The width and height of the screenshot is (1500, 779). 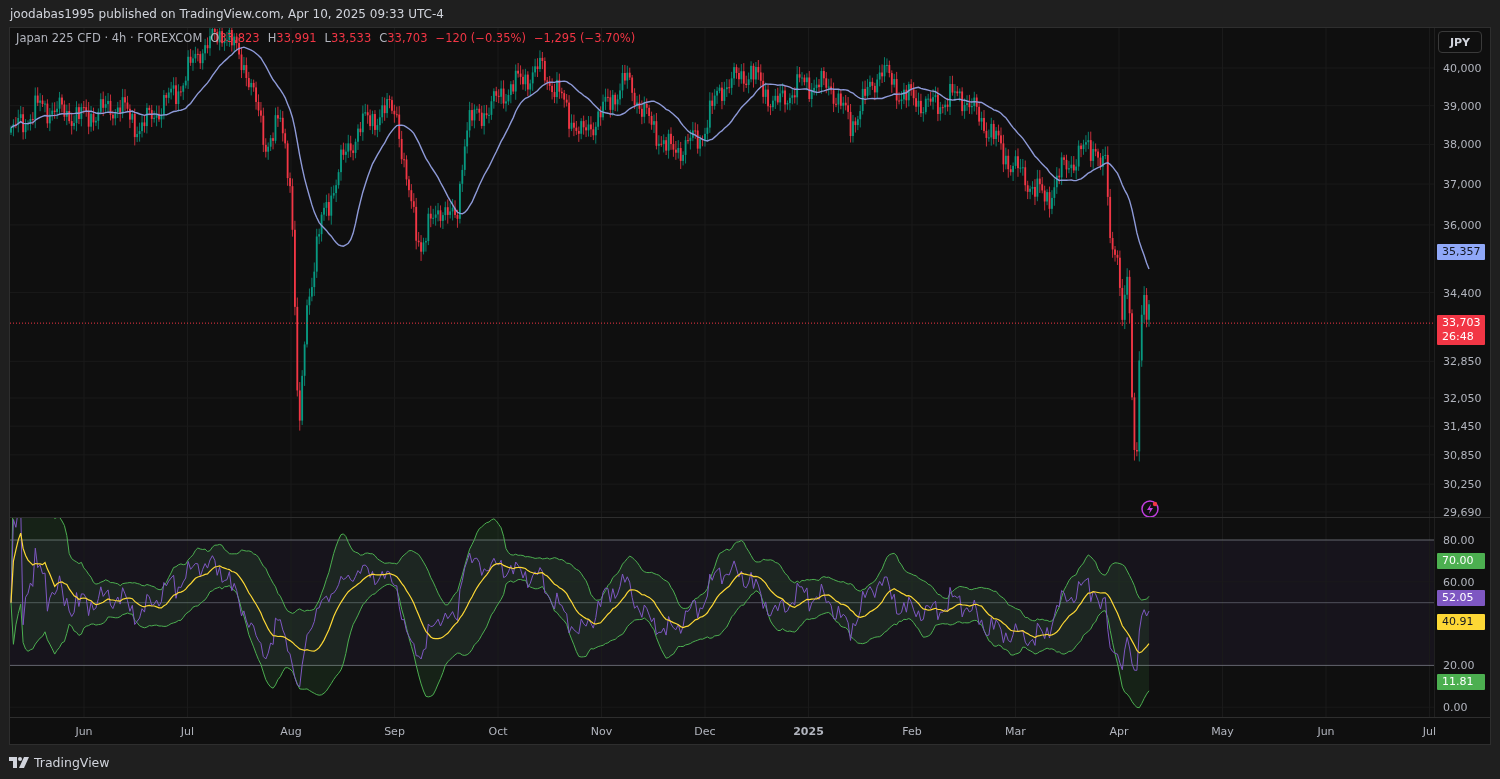 What do you see at coordinates (227, 13) in the screenshot?
I see `attribution-text: joodabas1995 published on TradingView.com, Apr 10, 2025 09:33 UTC-4` at bounding box center [227, 13].